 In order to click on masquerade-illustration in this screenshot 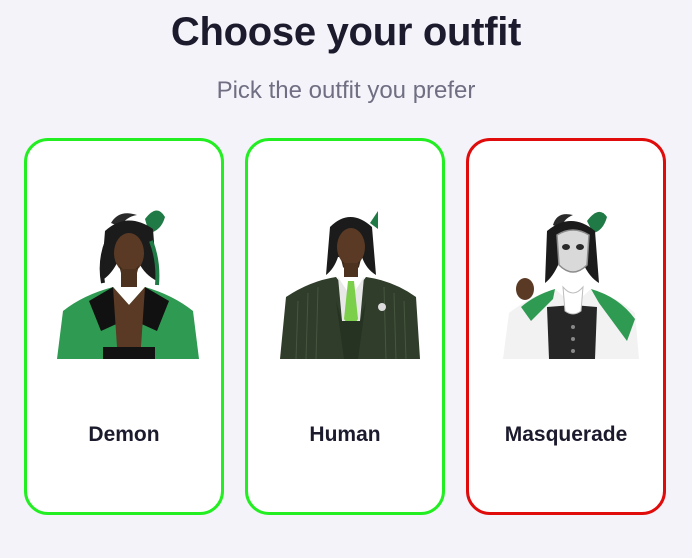, I will do `click(571, 285)`.